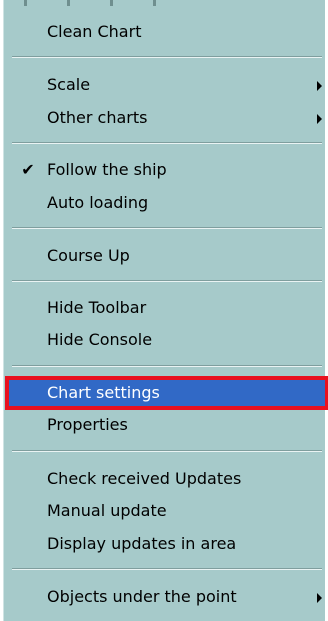  I want to click on checkmark-icon: ✔, so click(28, 169).